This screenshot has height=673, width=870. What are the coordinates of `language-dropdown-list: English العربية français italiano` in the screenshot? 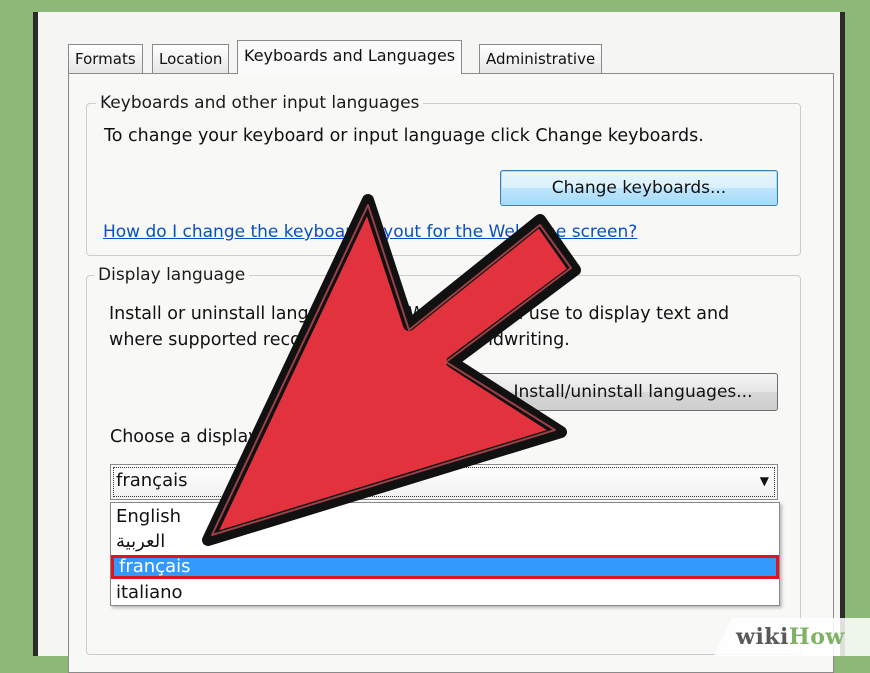 It's located at (445, 554).